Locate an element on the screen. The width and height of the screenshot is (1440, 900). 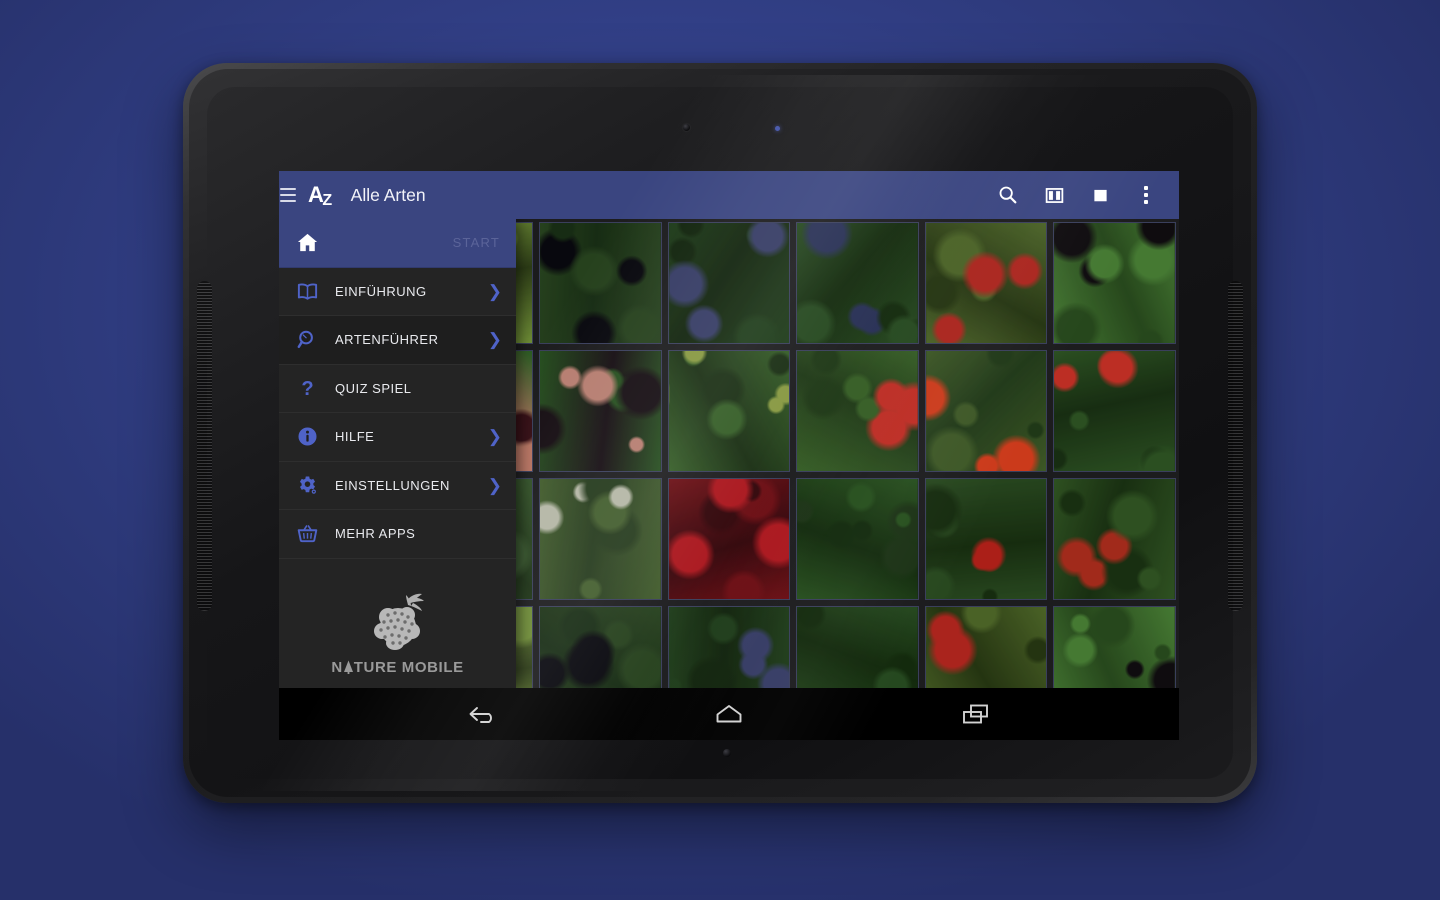
drawer-item-label: ARTENFÜHRER is located at coordinates (387, 340).